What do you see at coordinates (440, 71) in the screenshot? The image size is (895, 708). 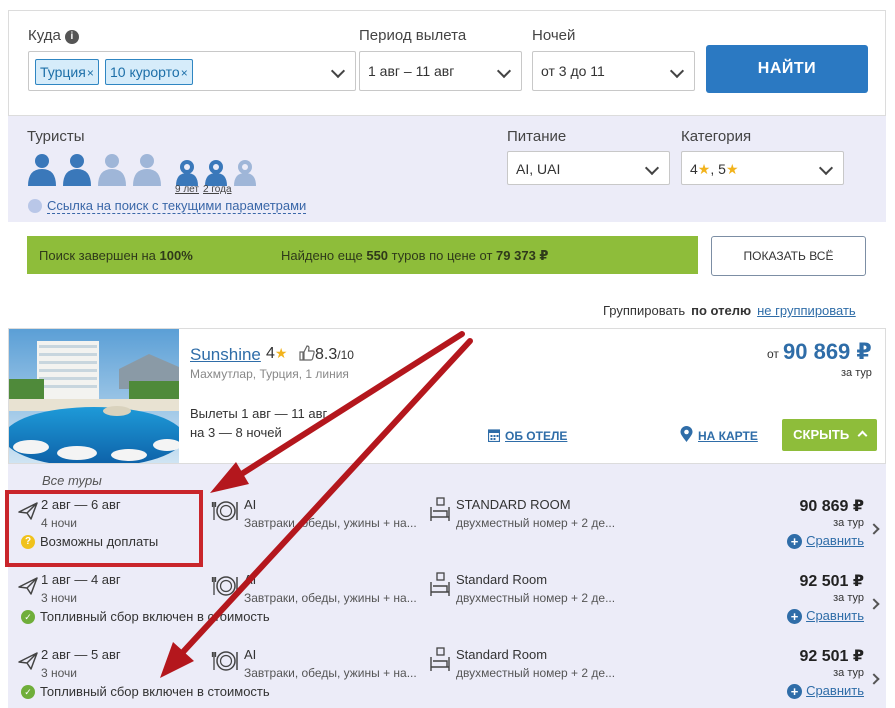 I see `period-select: 1 авг – 11 авг` at bounding box center [440, 71].